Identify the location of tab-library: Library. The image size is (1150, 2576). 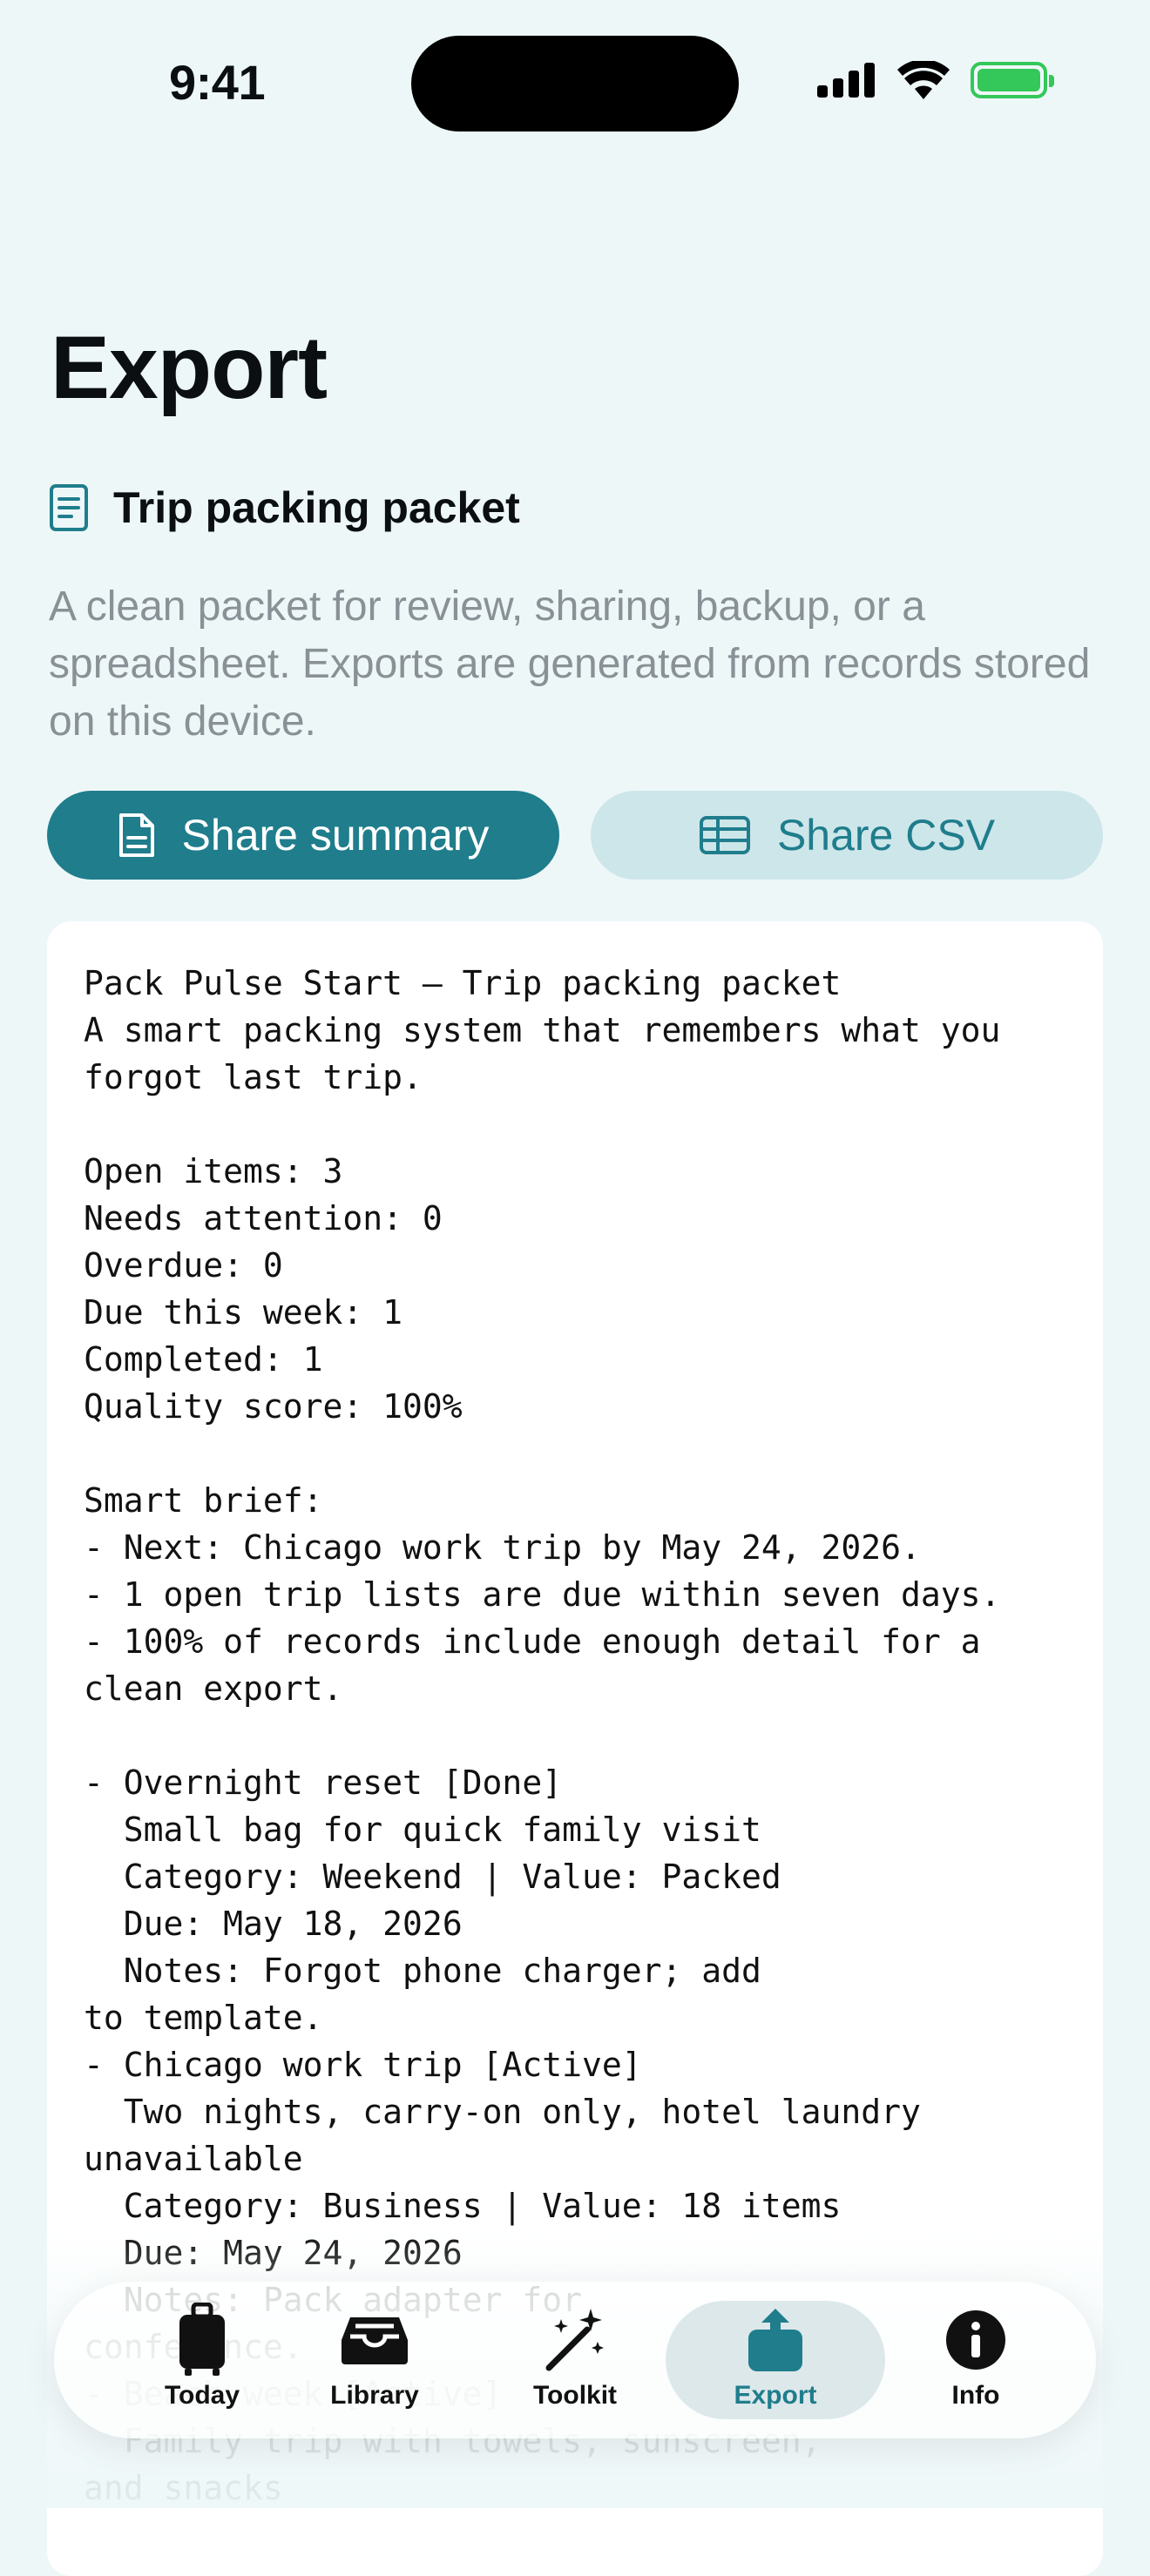
(374, 2360).